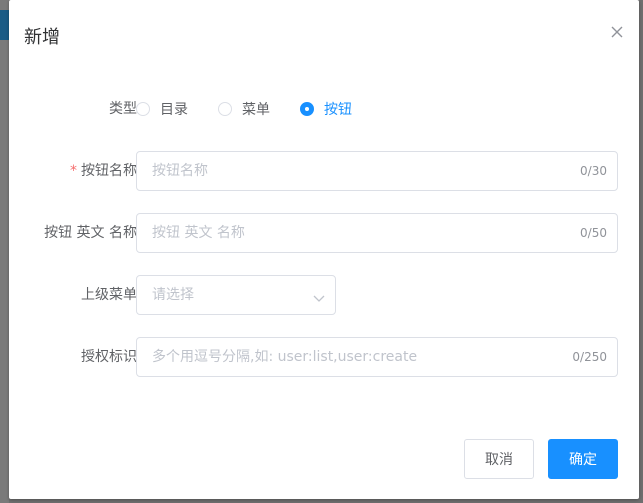 Image resolution: width=643 pixels, height=503 pixels. What do you see at coordinates (174, 110) in the screenshot?
I see `radio-label-directory: 目录` at bounding box center [174, 110].